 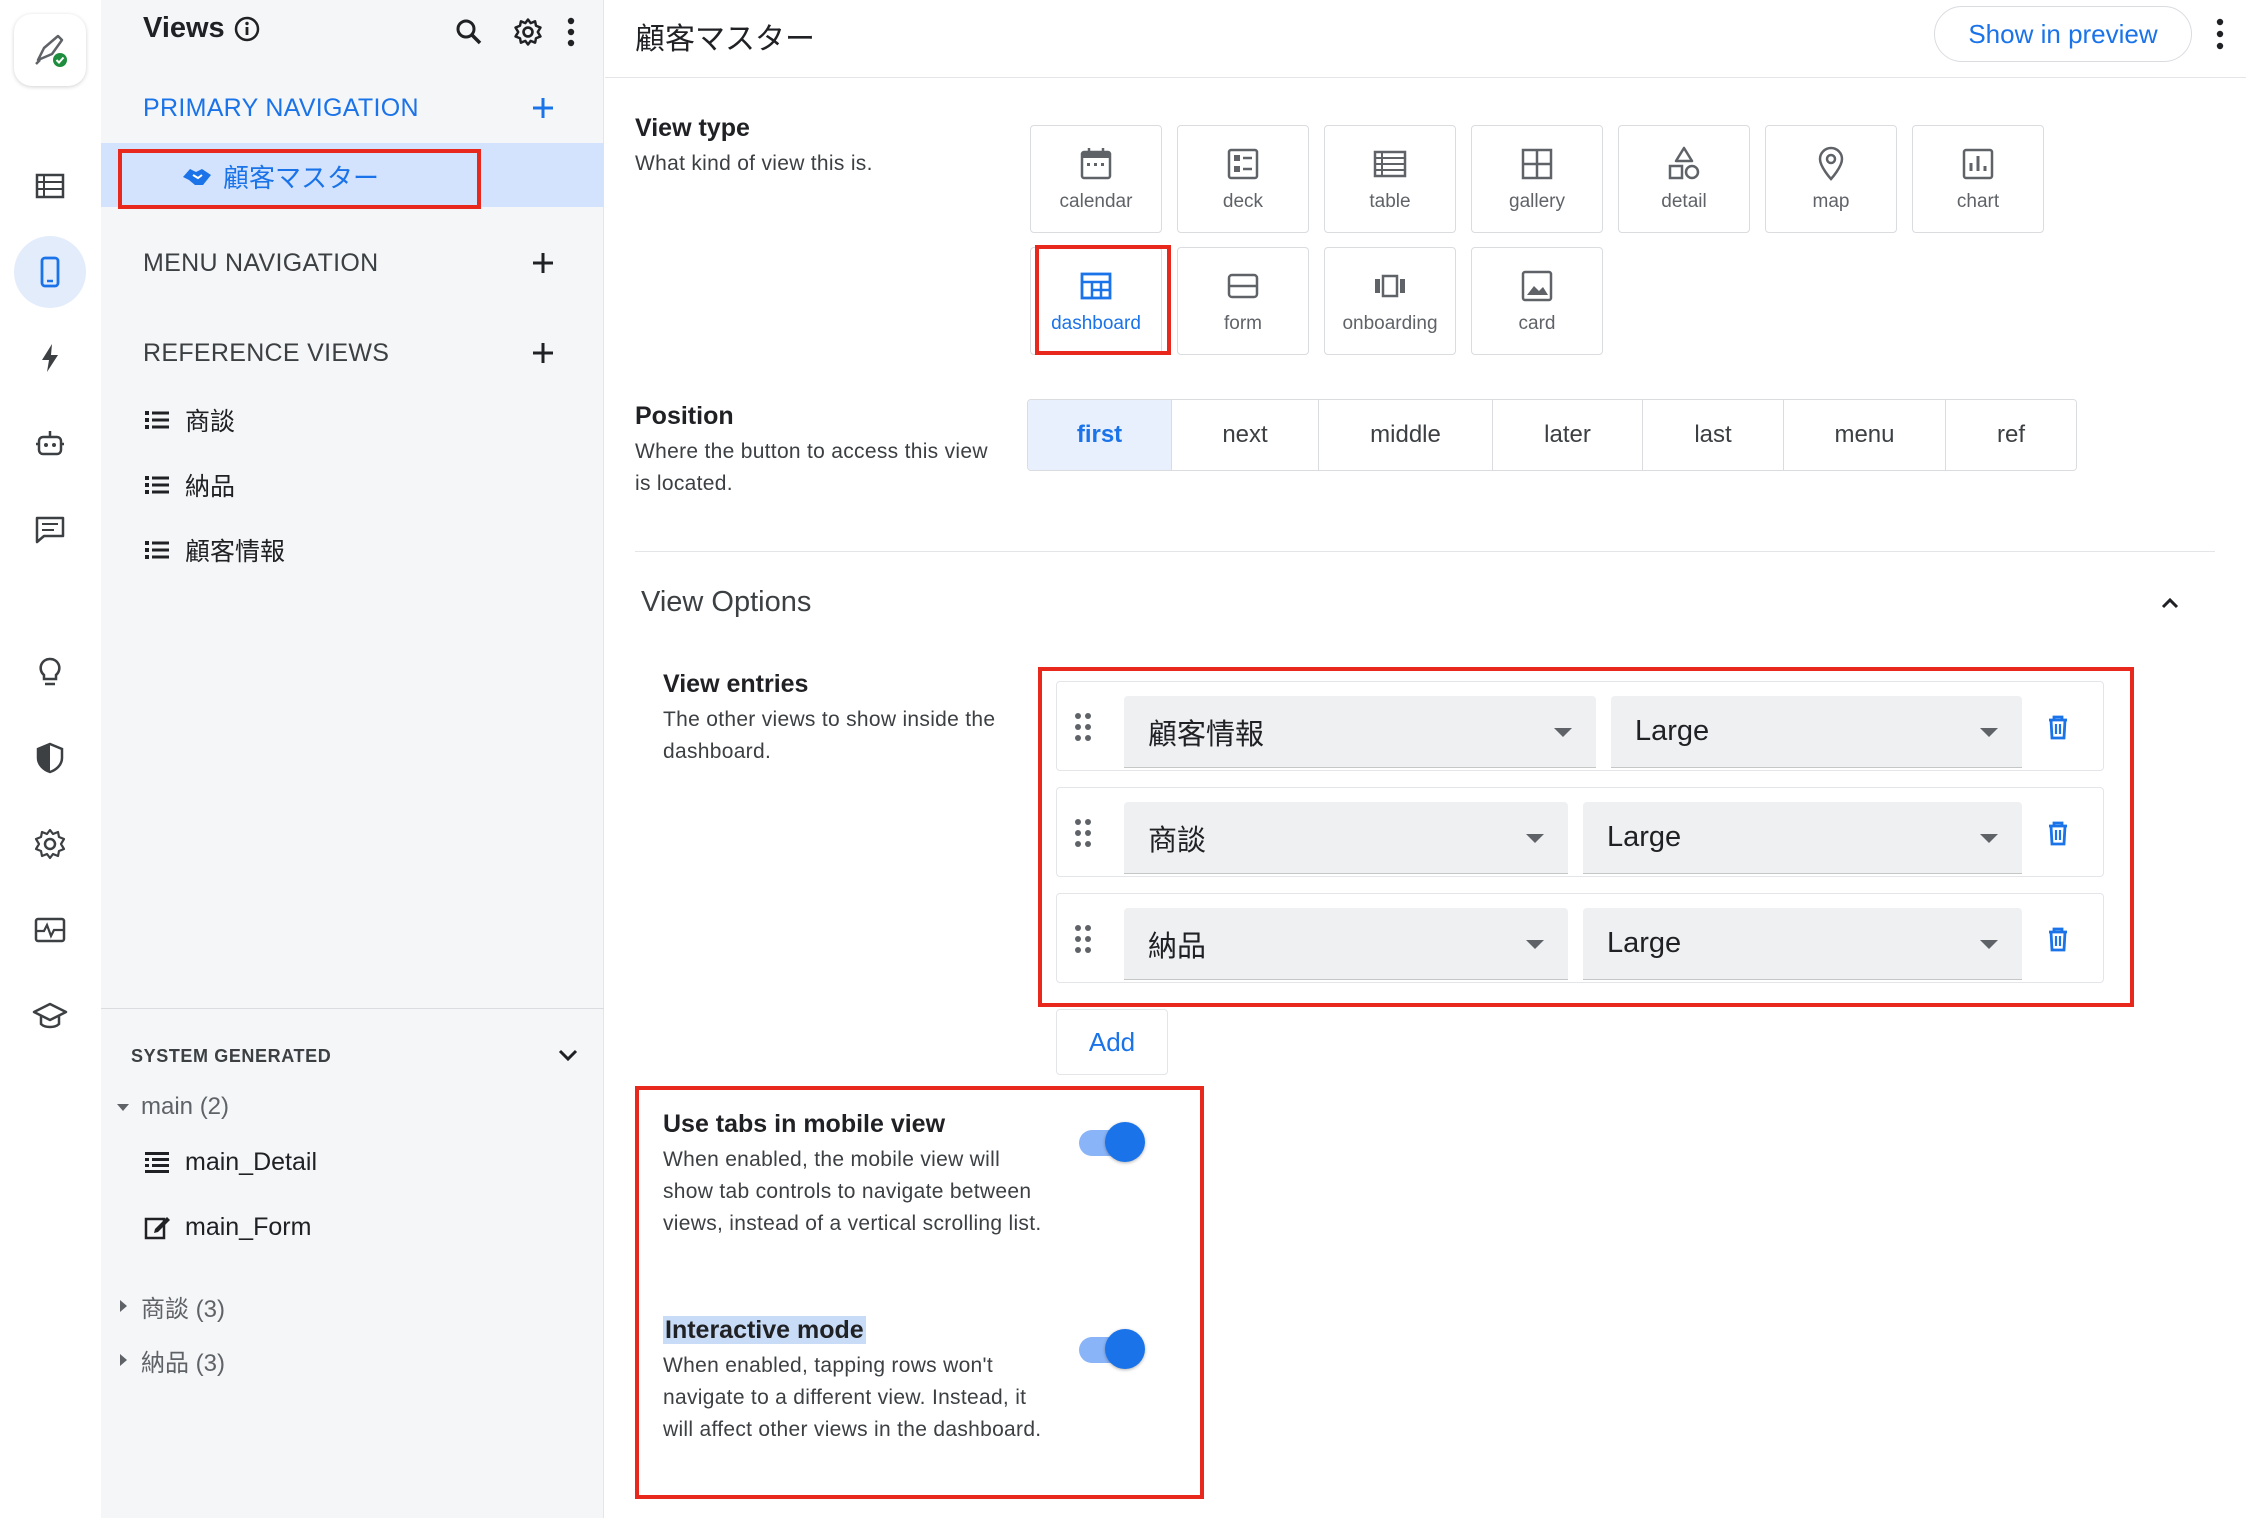 I want to click on view-type-deck: deck, so click(x=1243, y=179).